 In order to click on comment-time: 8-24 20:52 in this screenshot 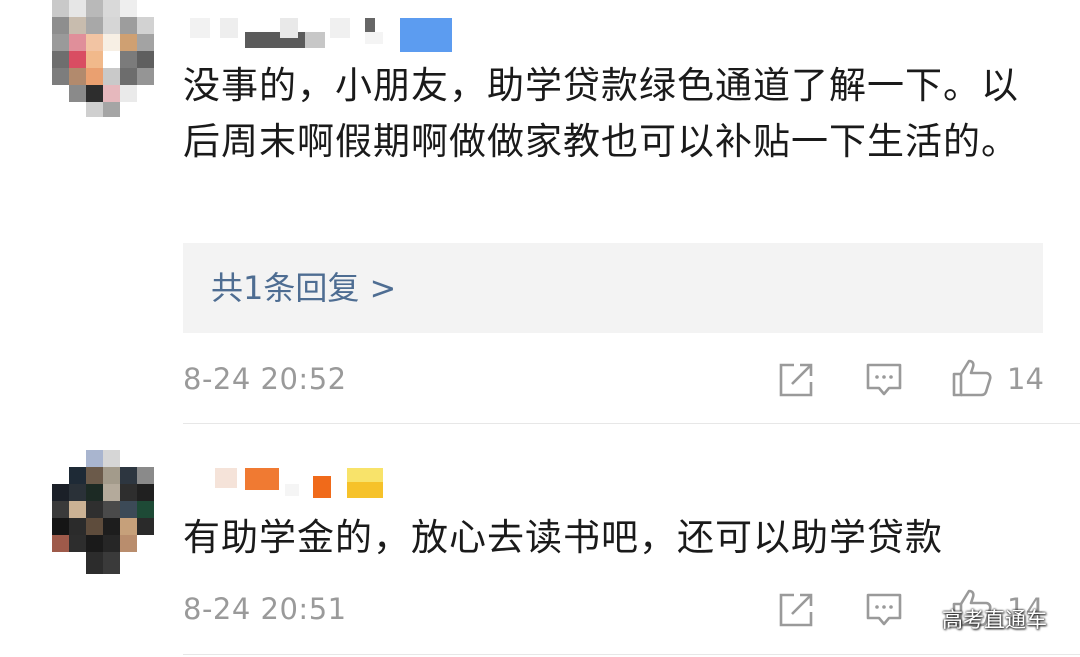, I will do `click(265, 379)`.